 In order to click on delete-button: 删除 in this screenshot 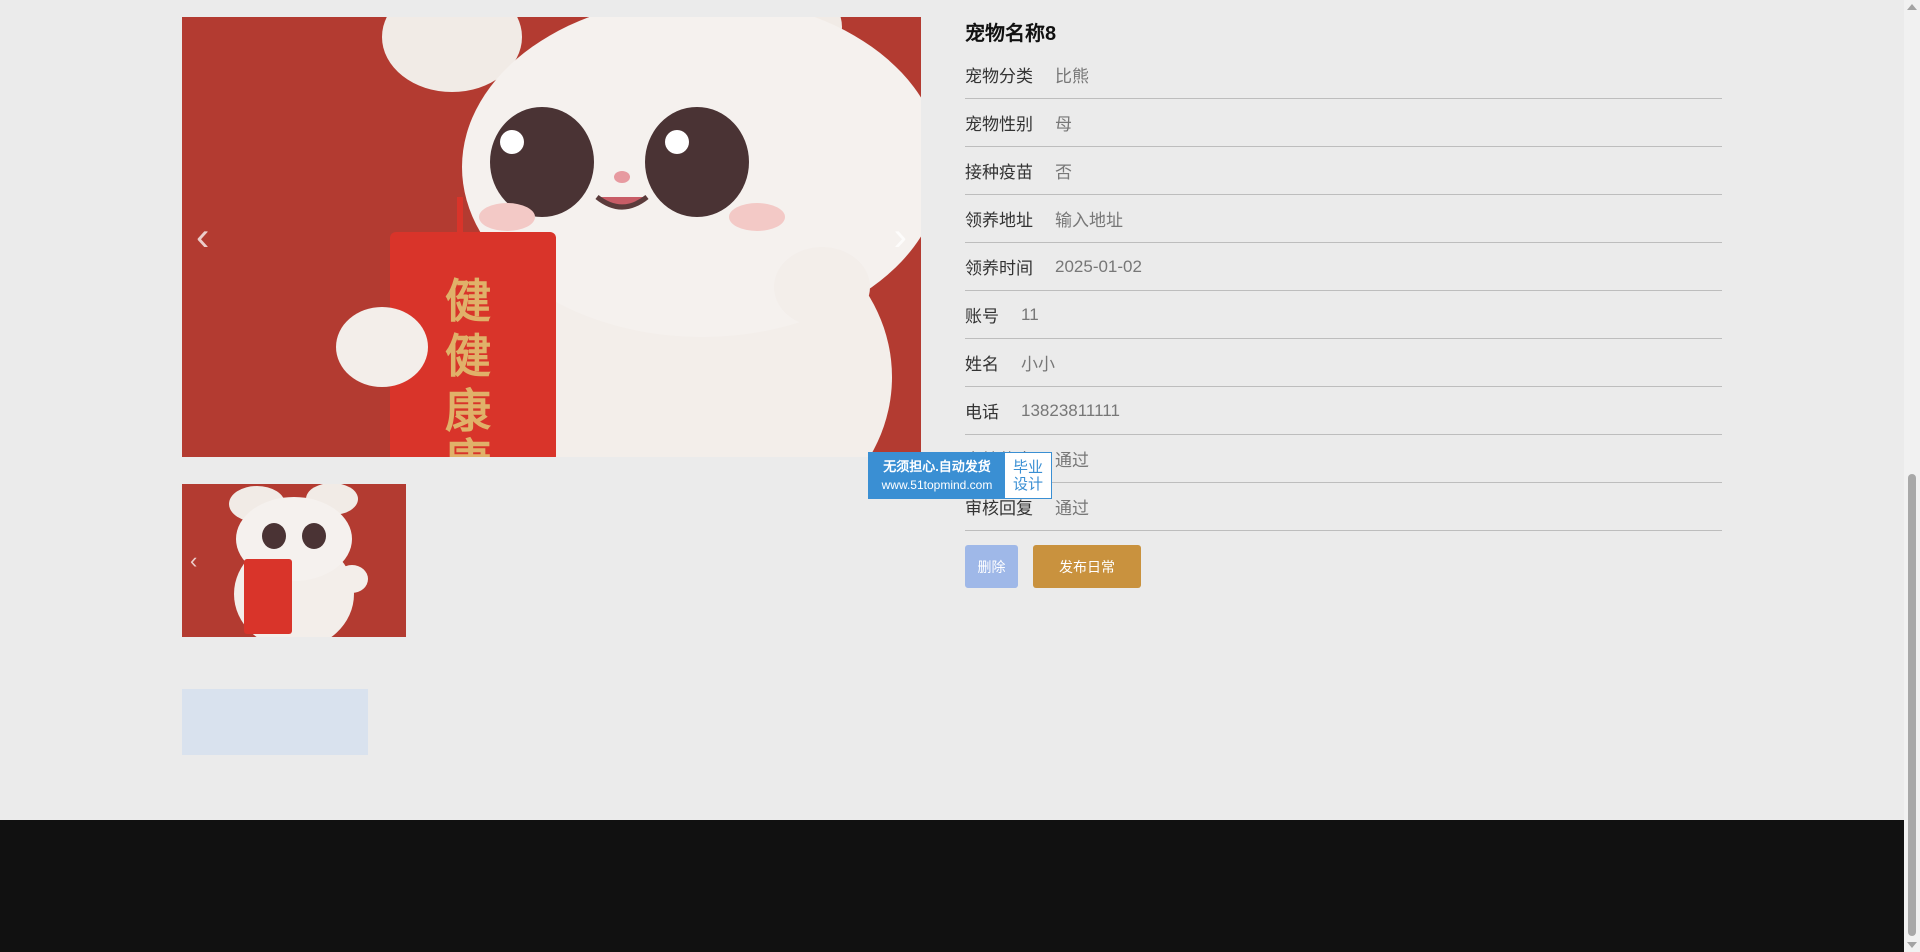, I will do `click(991, 566)`.